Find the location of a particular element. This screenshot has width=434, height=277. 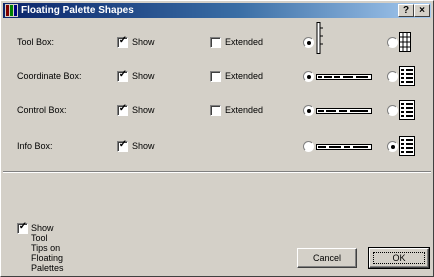

palette-icon is located at coordinates (11, 10).